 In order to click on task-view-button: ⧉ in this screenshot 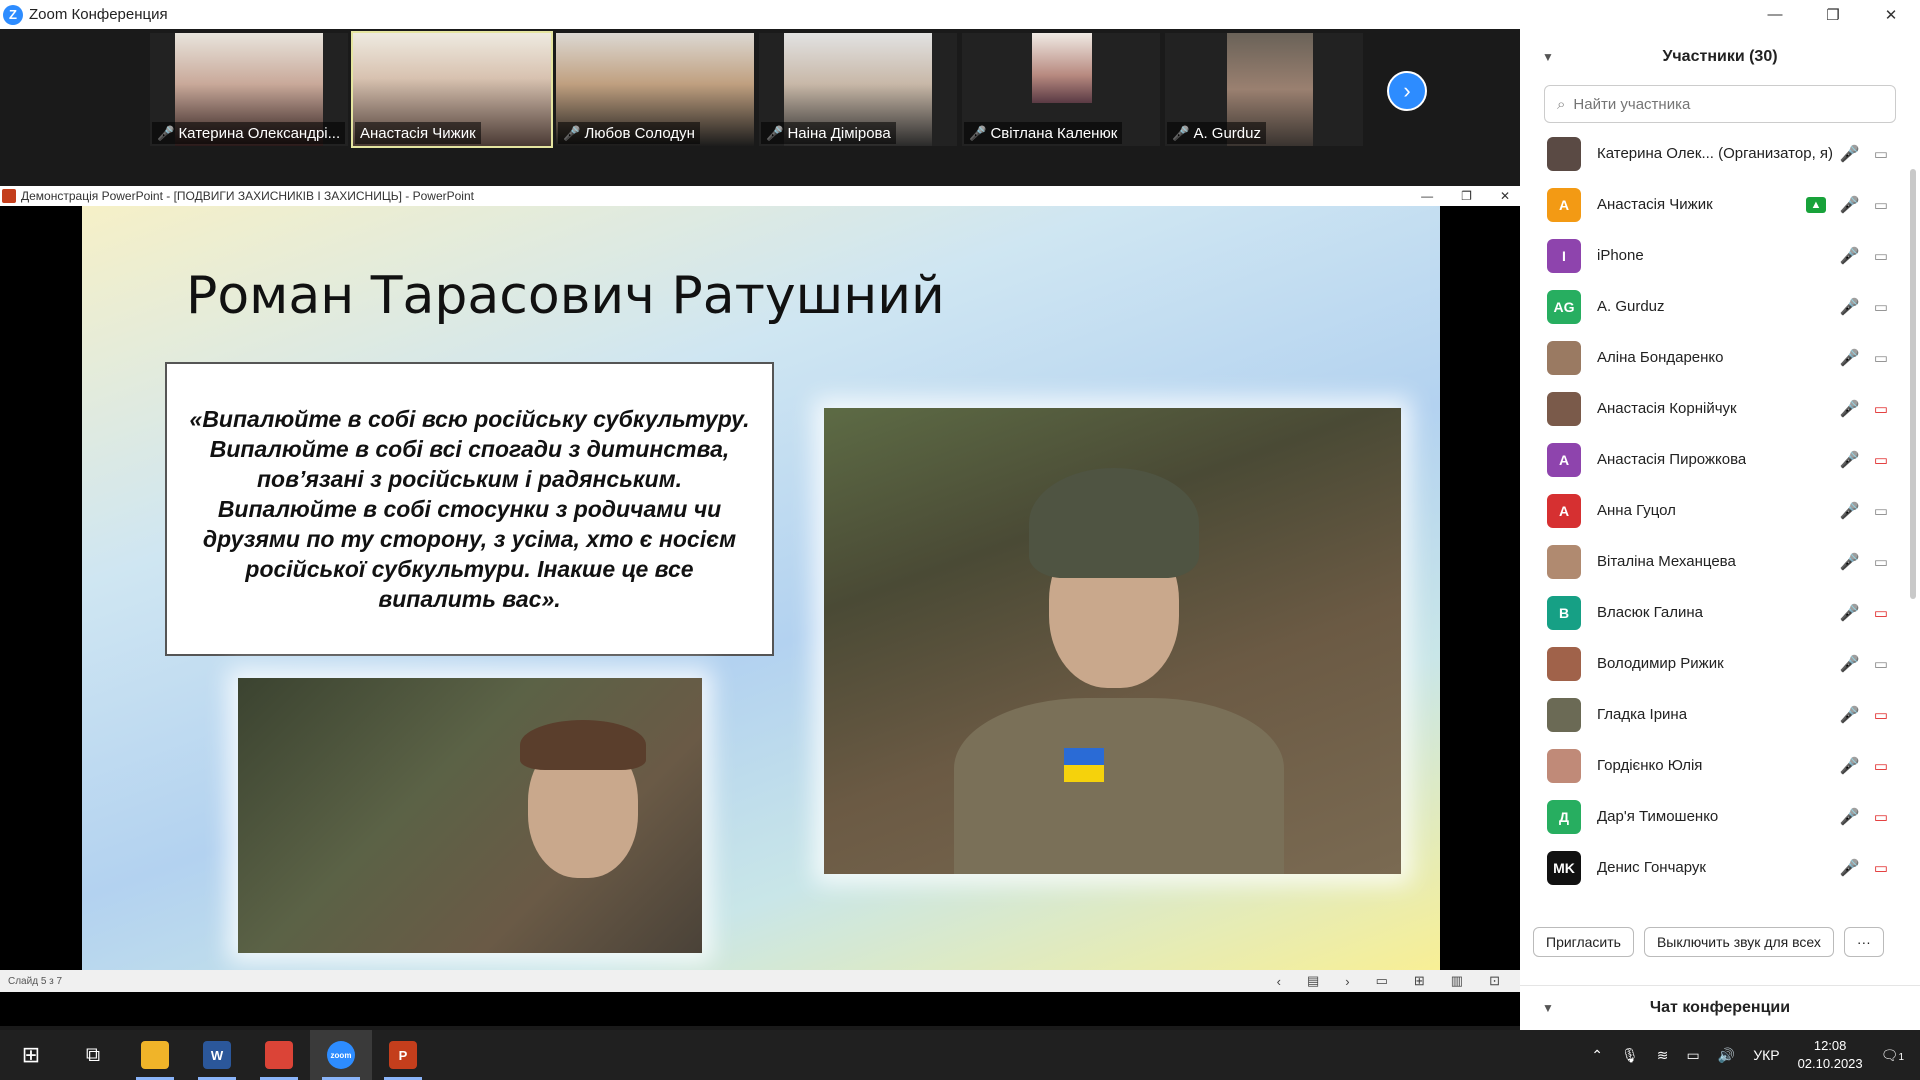, I will do `click(93, 1055)`.